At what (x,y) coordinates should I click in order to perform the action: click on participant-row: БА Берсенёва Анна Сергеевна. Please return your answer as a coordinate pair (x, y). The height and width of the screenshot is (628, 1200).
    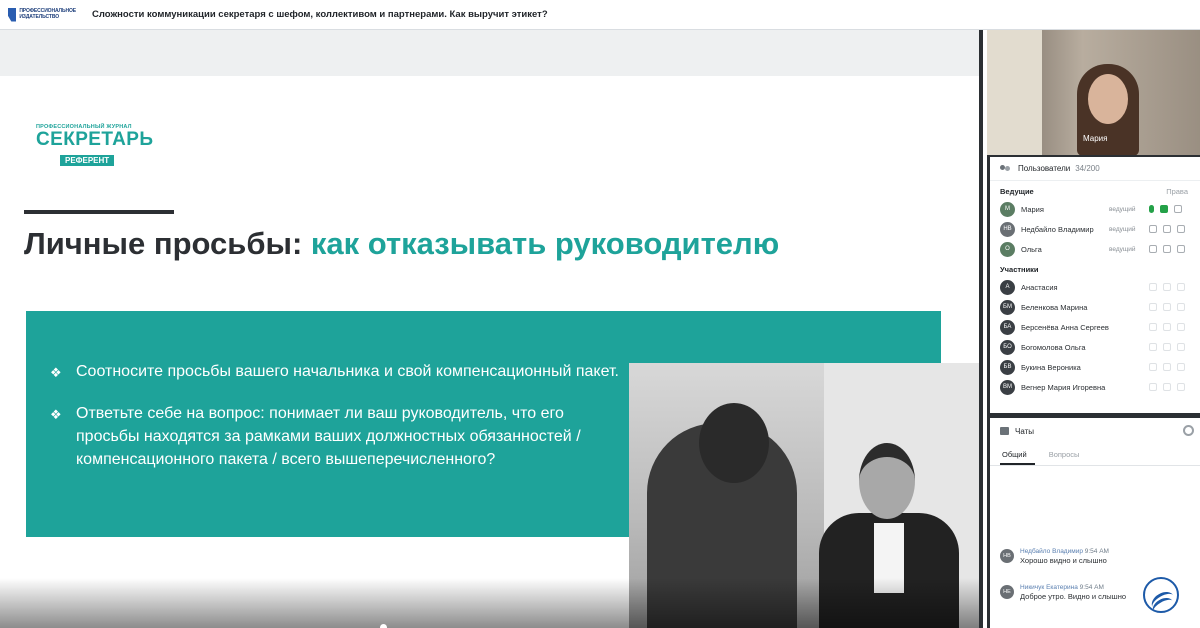
    Looking at the image, I should click on (1095, 327).